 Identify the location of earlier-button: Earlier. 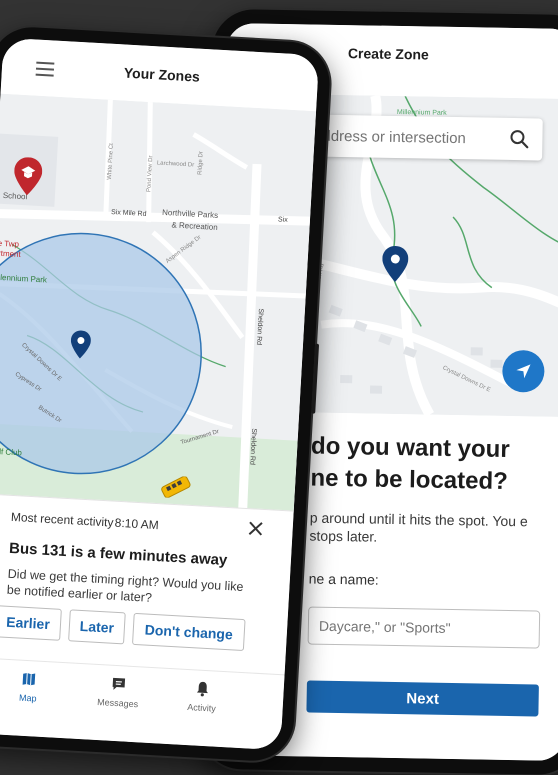
(31, 623).